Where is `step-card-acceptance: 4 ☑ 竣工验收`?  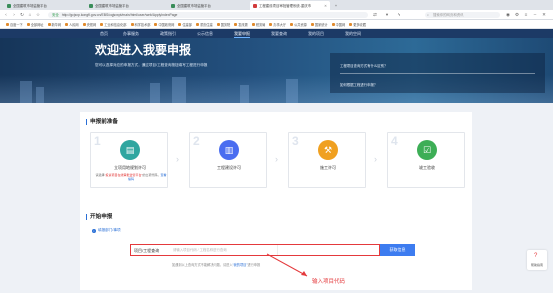 step-card-acceptance: 4 ☑ 竣工验收 is located at coordinates (426, 160).